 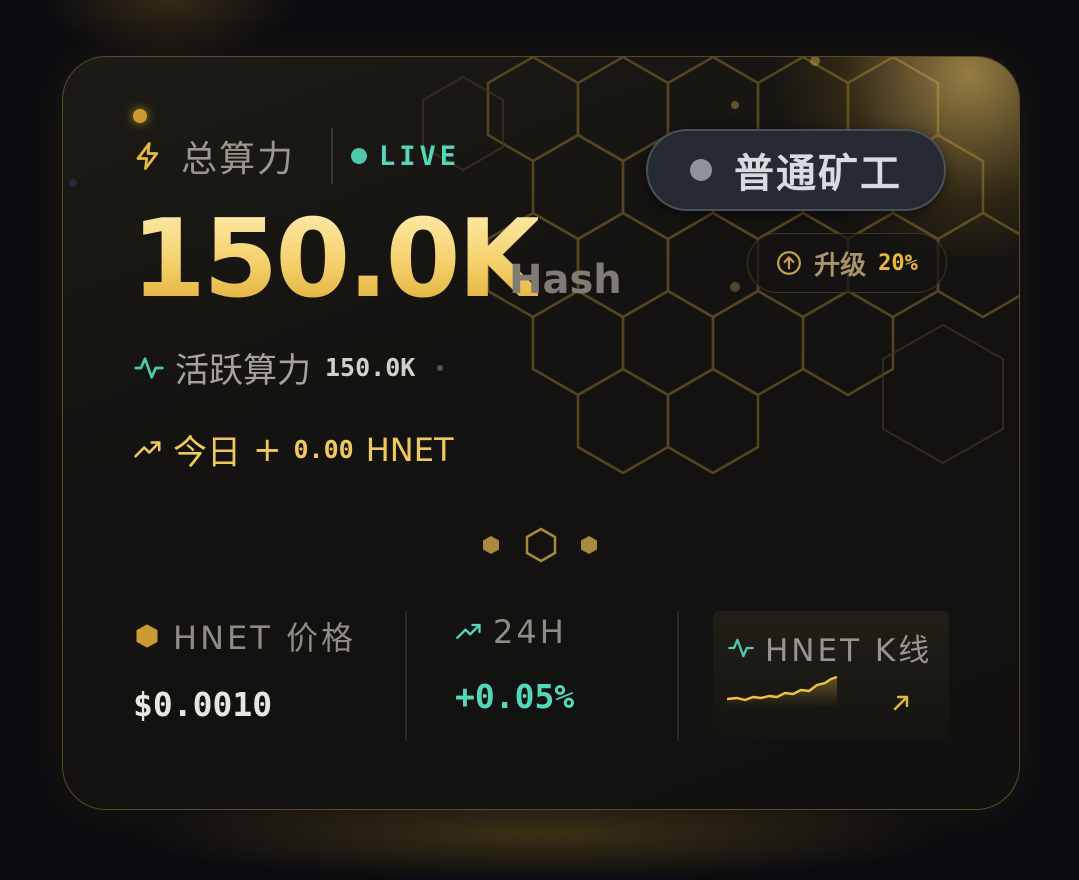 I want to click on change-24h-label: 24H, so click(x=530, y=632).